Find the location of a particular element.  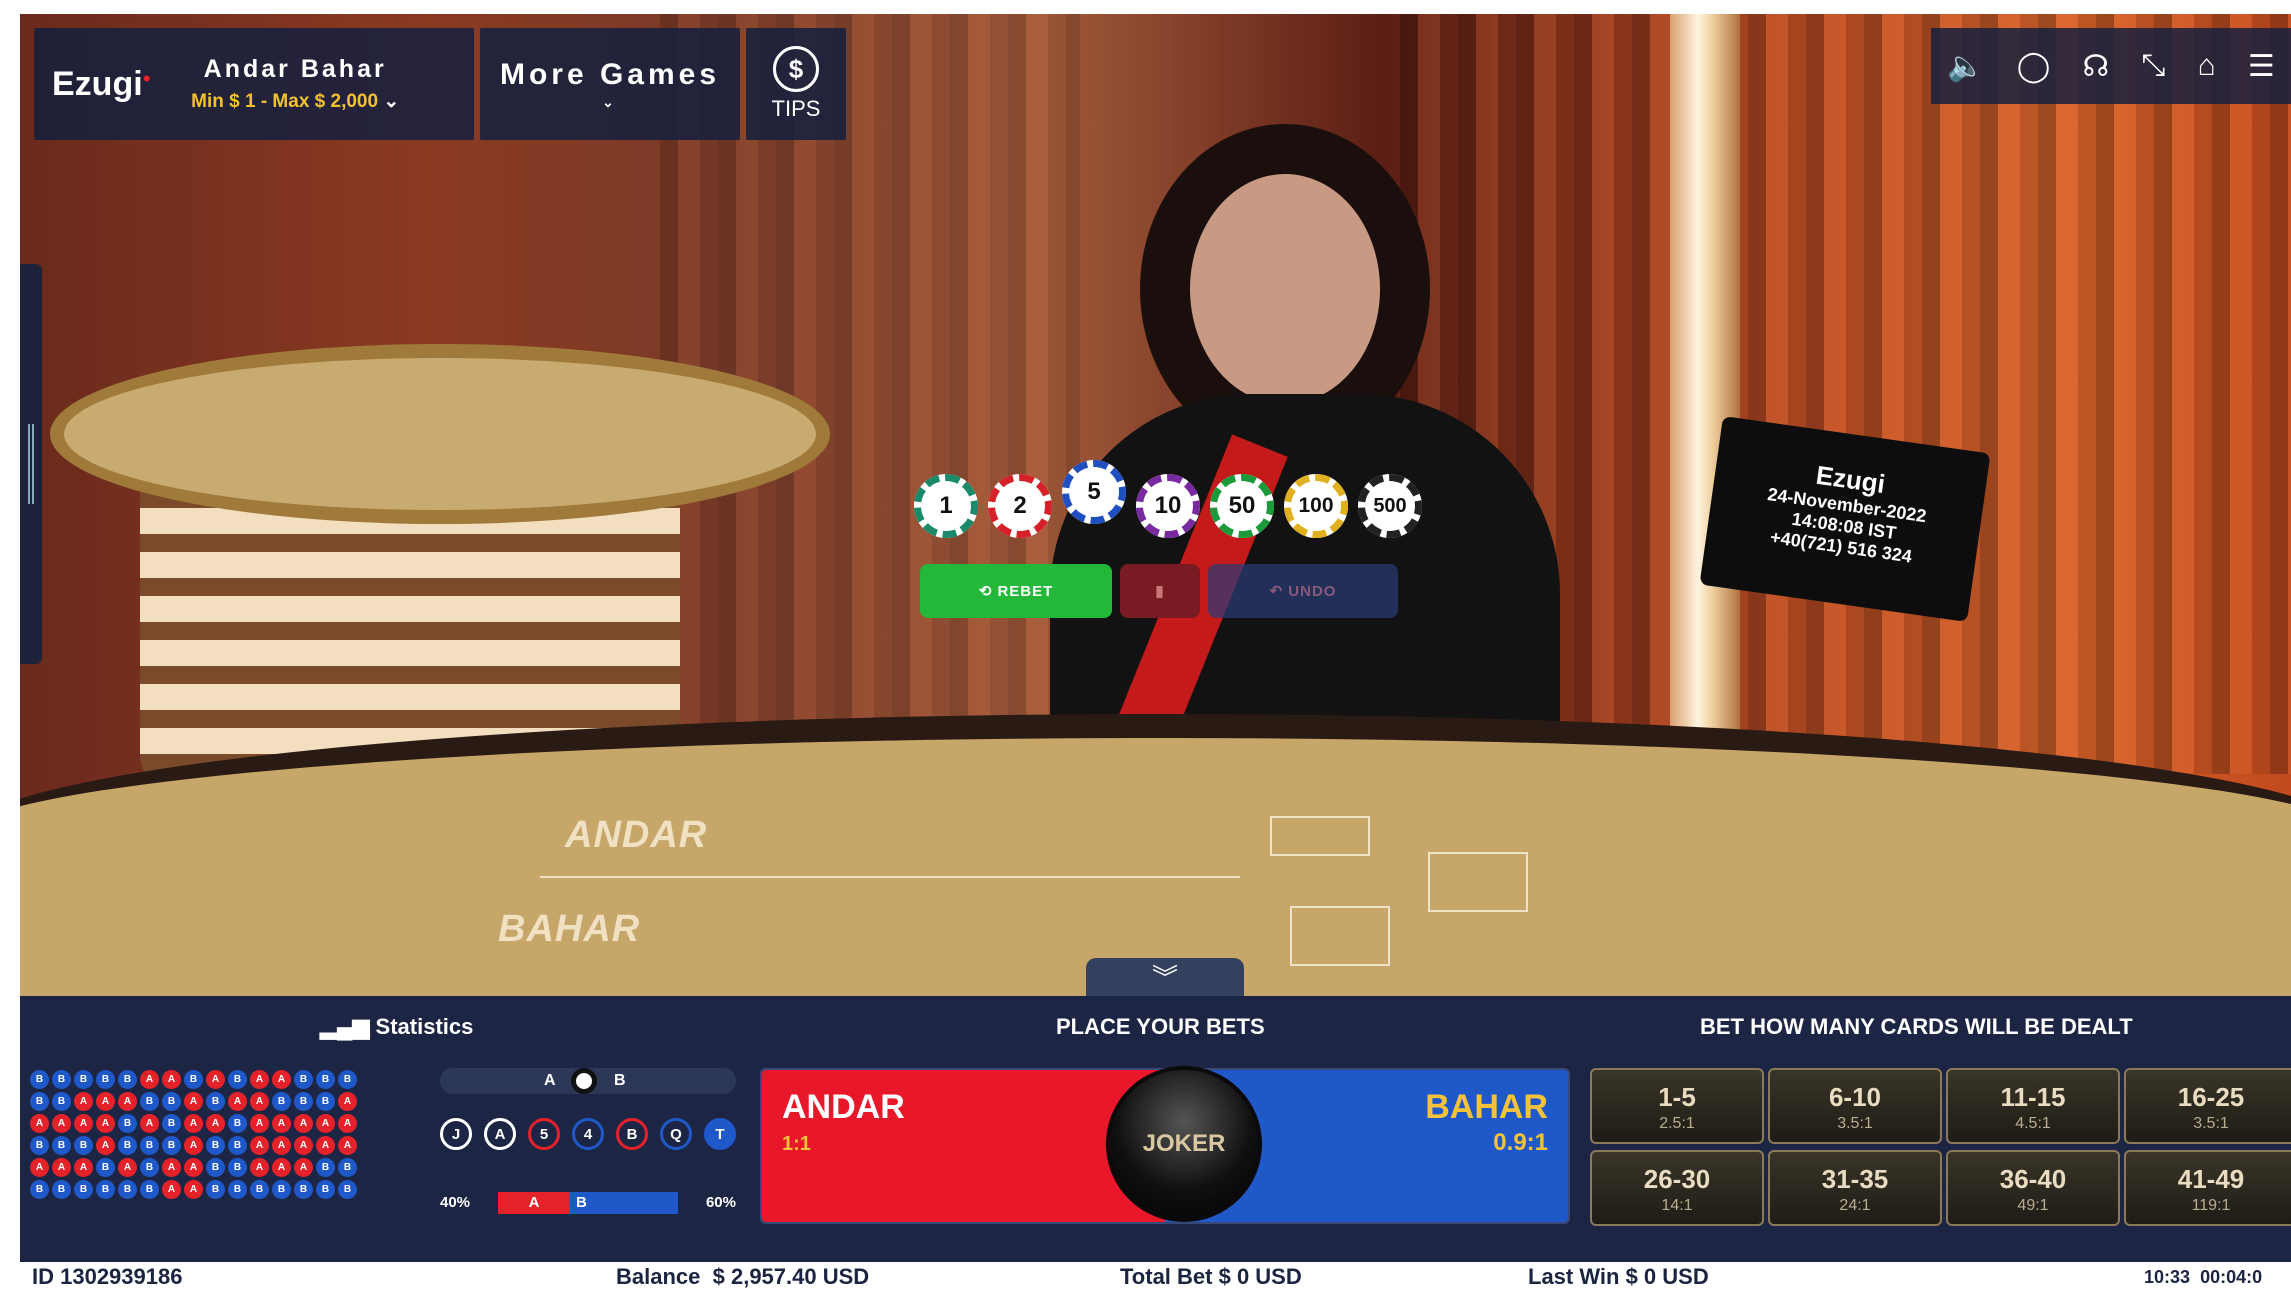

dollar-coin-icon: $ is located at coordinates (796, 69).